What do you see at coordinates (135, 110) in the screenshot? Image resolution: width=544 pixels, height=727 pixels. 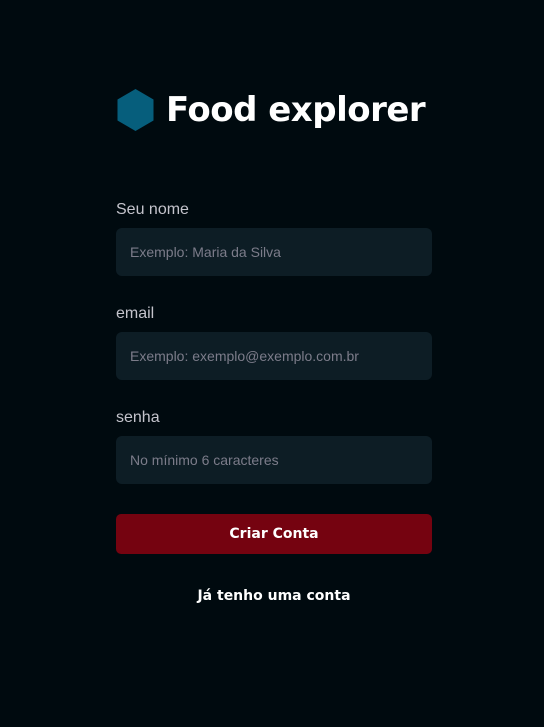 I see `hexagon-icon` at bounding box center [135, 110].